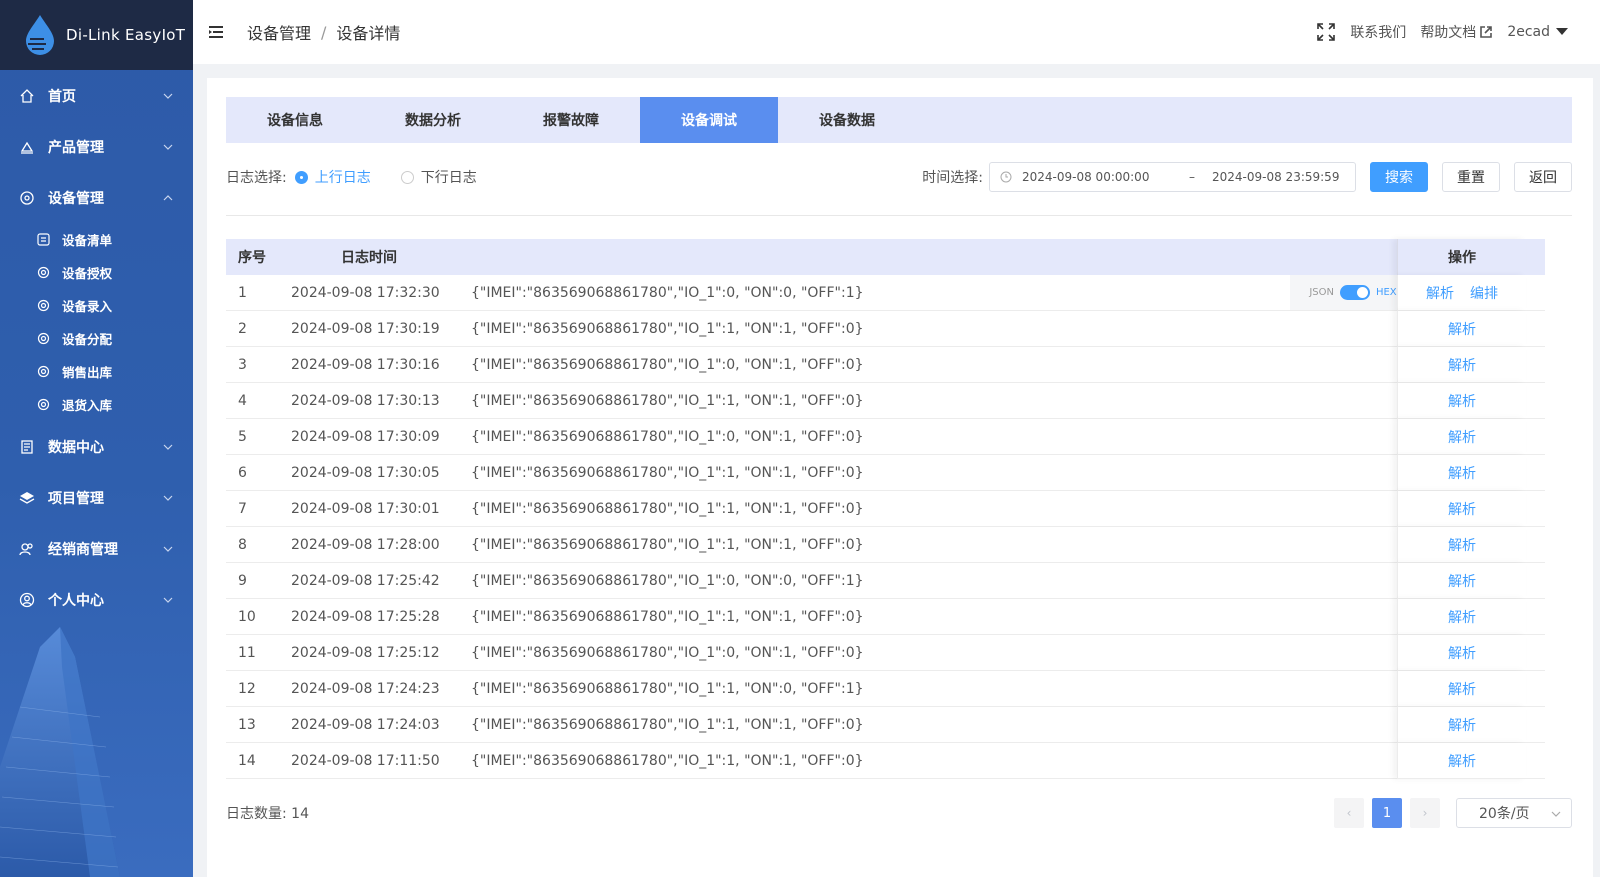 This screenshot has width=1600, height=877. I want to click on end-date: 2024-09-08 23:59:59, so click(1275, 177).